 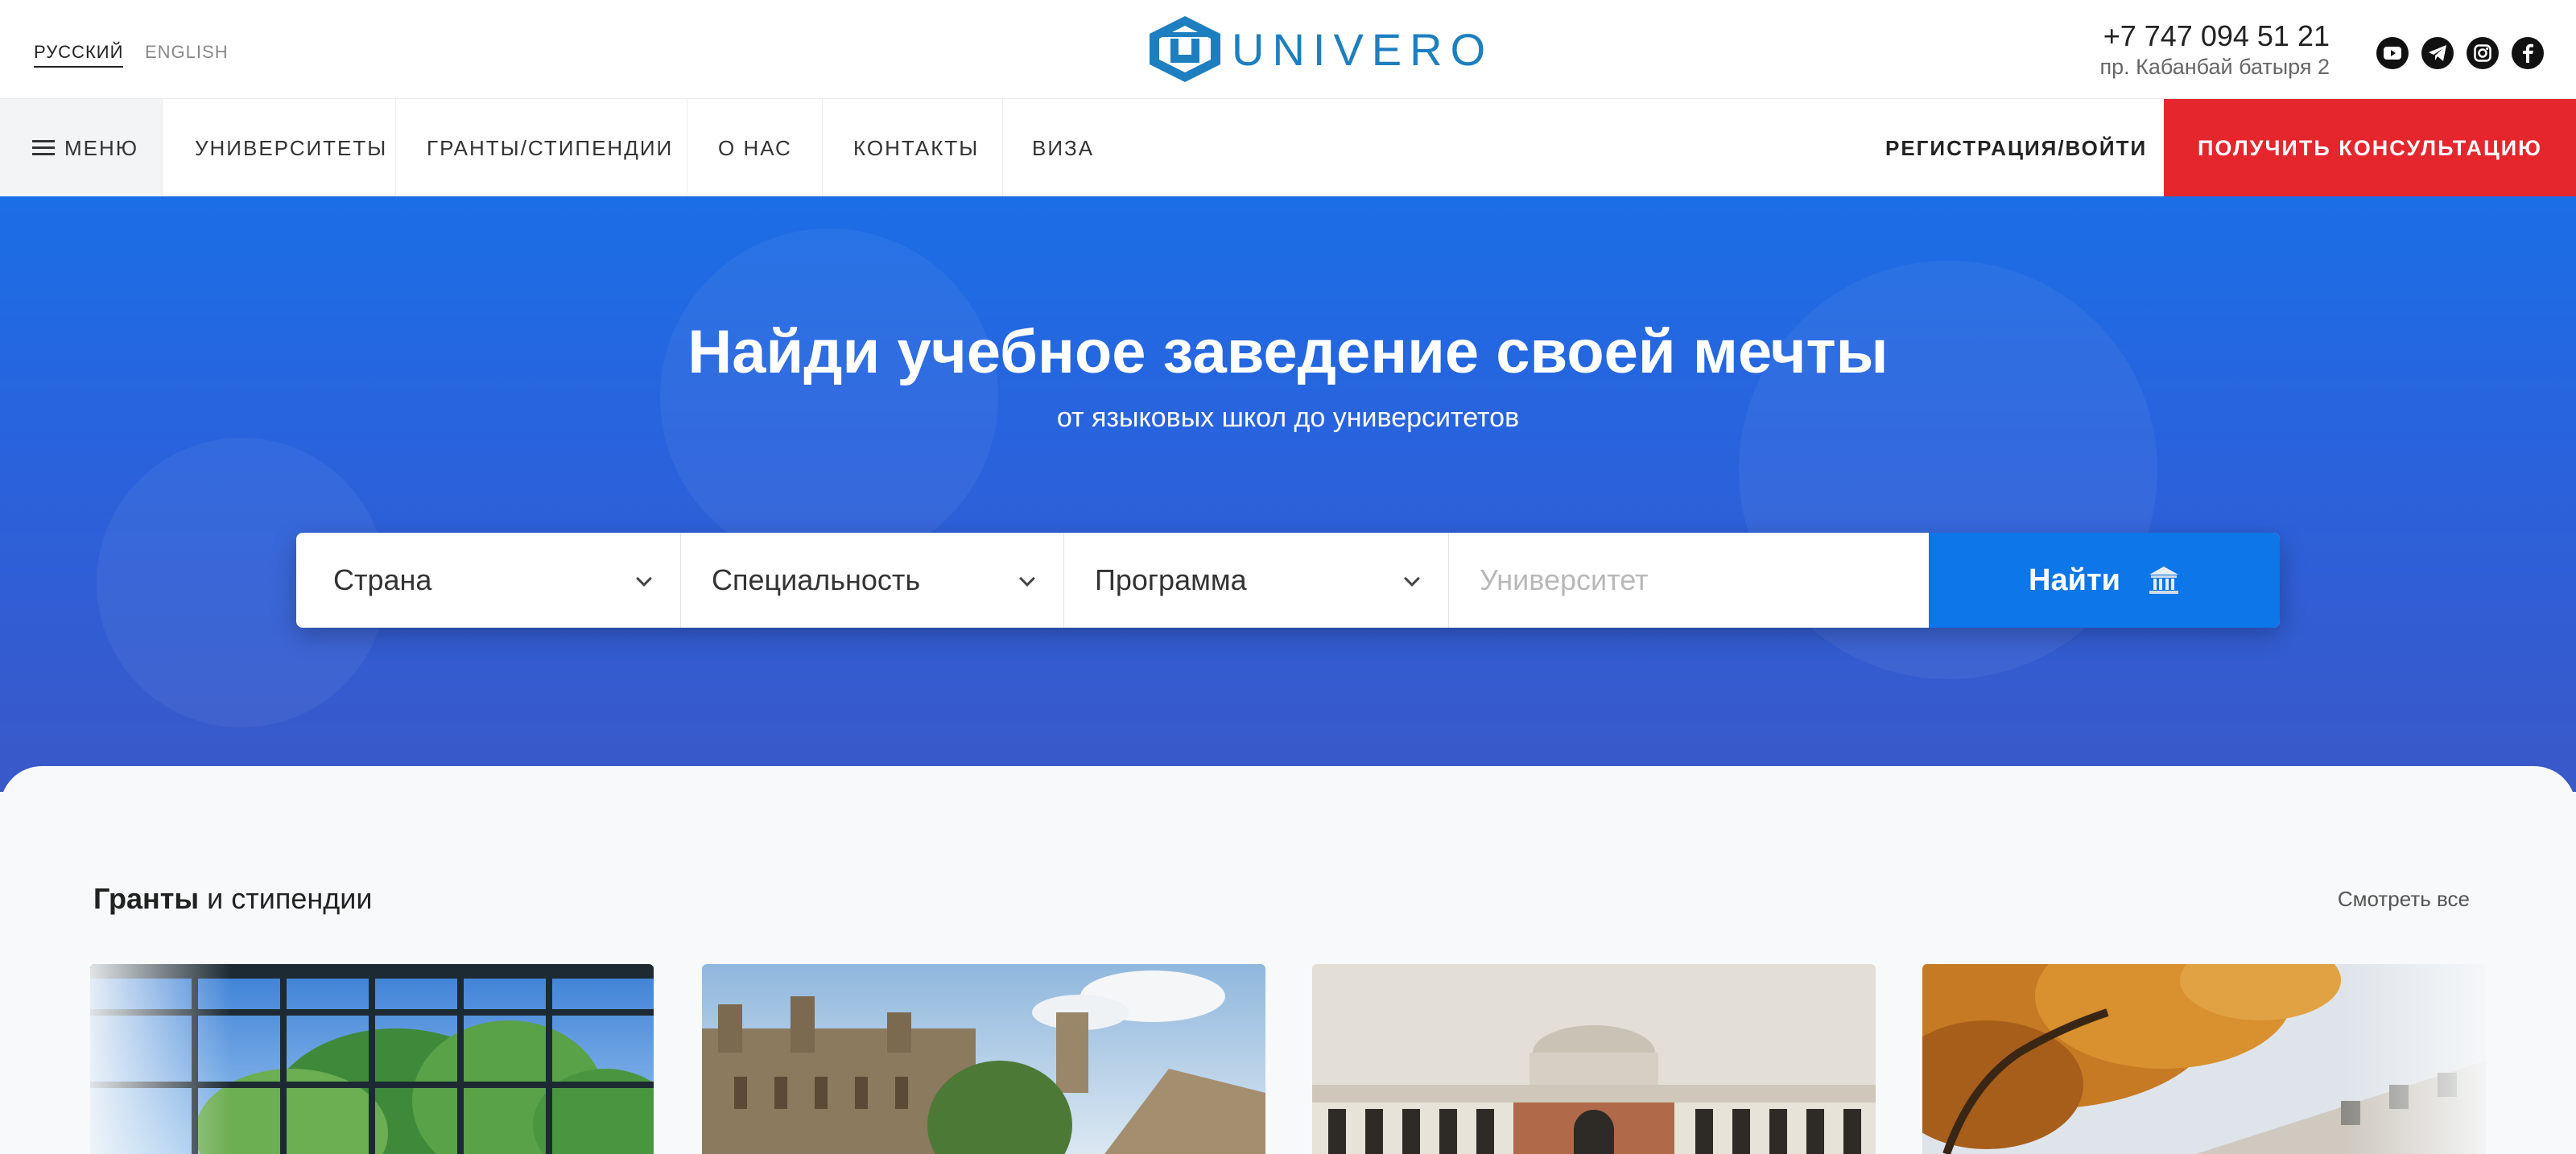 I want to click on country-label: Страна, so click(x=382, y=579).